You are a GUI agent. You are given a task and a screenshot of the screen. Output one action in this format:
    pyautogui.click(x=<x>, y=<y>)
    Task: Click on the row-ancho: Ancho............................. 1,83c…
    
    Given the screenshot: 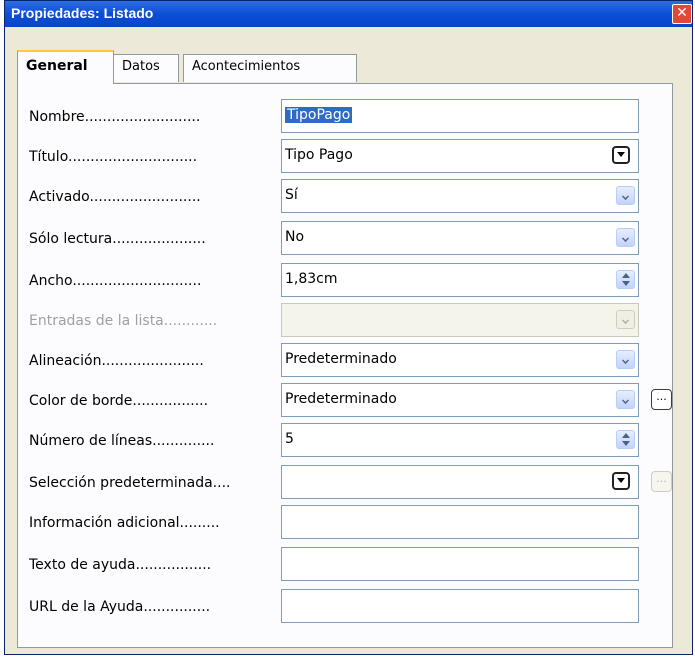 What is the action you would take?
    pyautogui.click(x=345, y=281)
    